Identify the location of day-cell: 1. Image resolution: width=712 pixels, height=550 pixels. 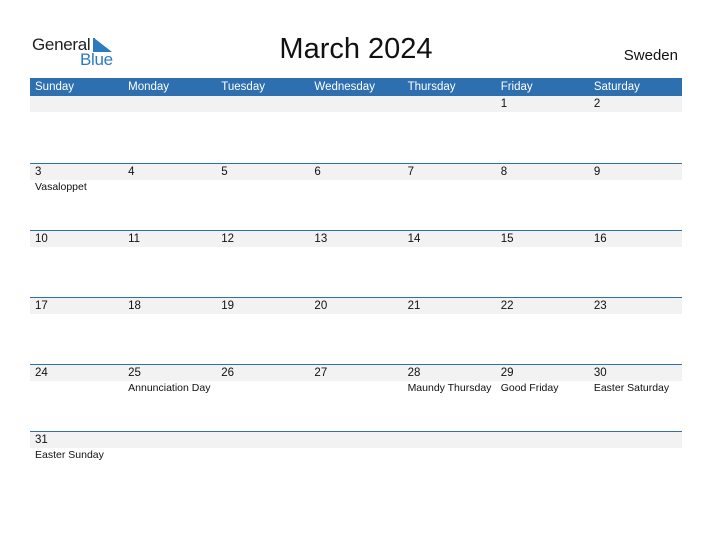
(542, 129).